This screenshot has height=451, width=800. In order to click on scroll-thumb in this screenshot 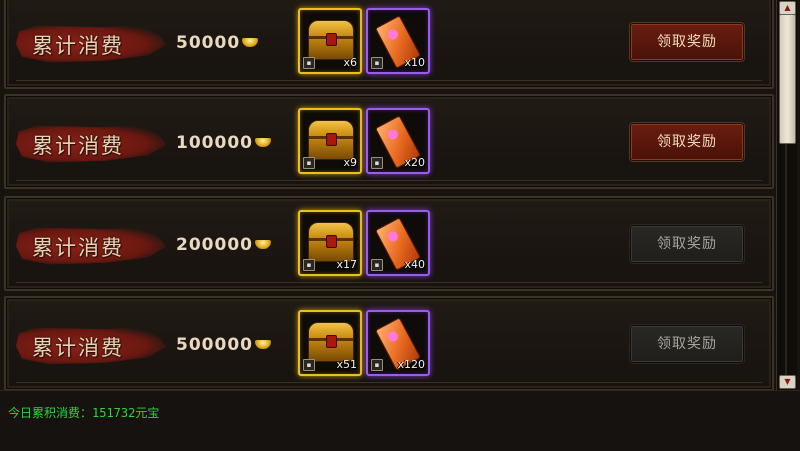, I will do `click(787, 79)`.